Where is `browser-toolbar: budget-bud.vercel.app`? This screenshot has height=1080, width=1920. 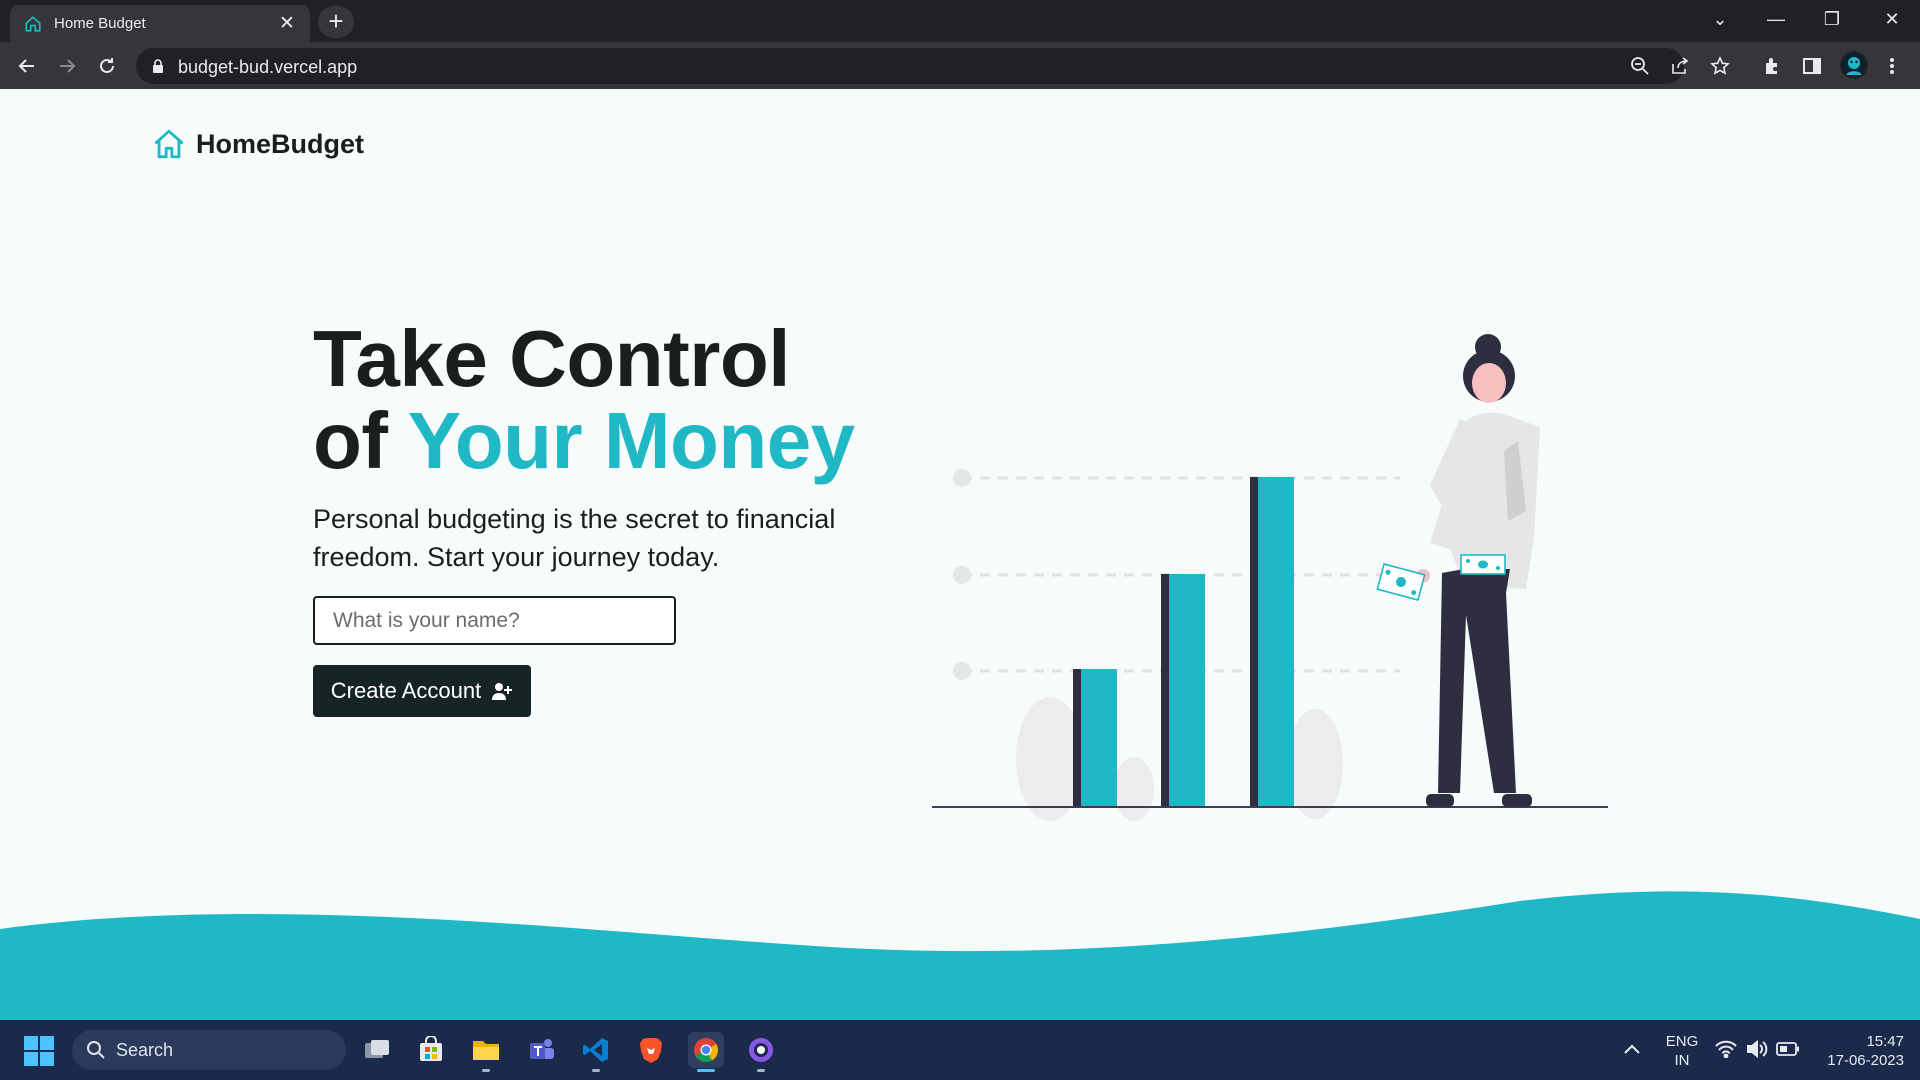
browser-toolbar: budget-bud.vercel.app is located at coordinates (960, 65).